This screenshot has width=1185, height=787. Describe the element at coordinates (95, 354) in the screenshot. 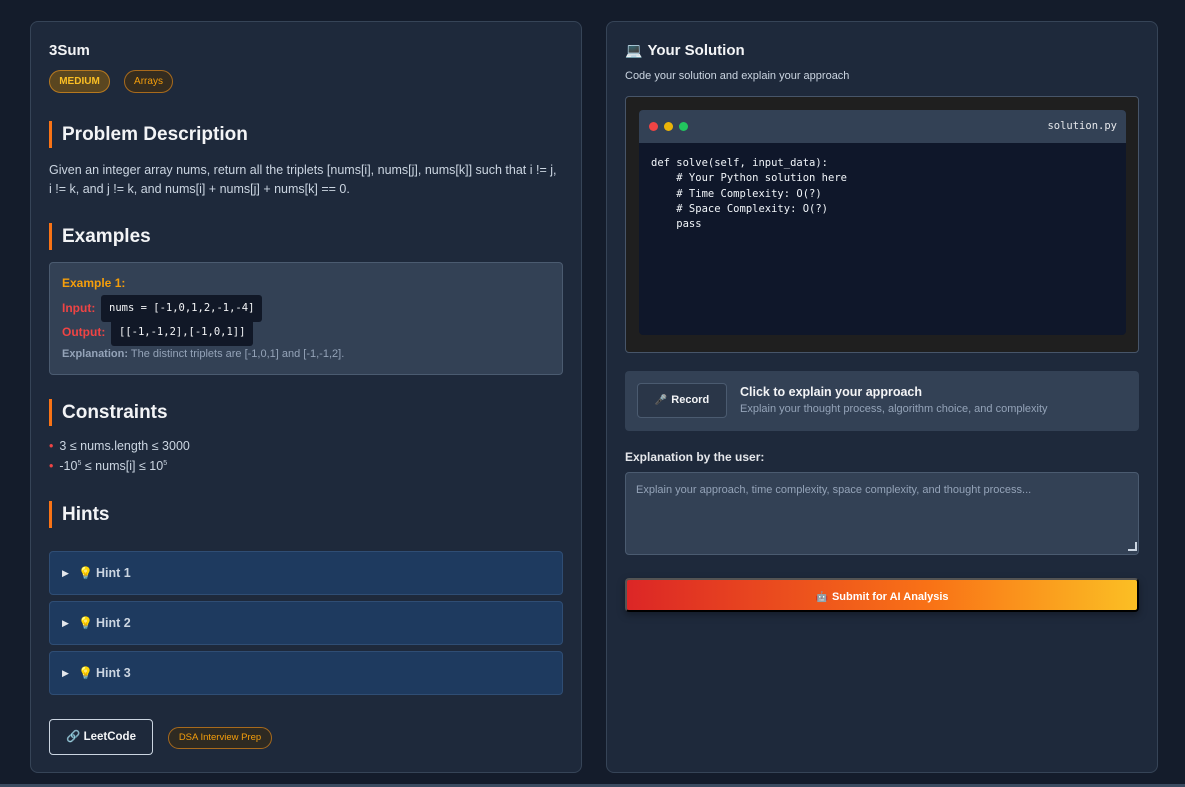

I see `explanation-label: Explanation:` at that location.